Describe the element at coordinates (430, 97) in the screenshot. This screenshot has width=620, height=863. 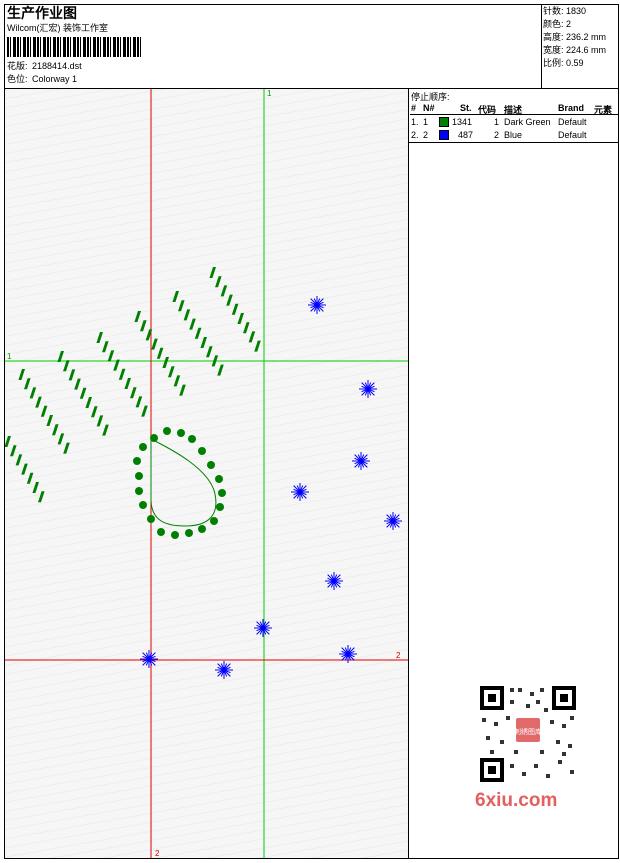
I see `stop-sequence-title: 停止顺序:` at that location.